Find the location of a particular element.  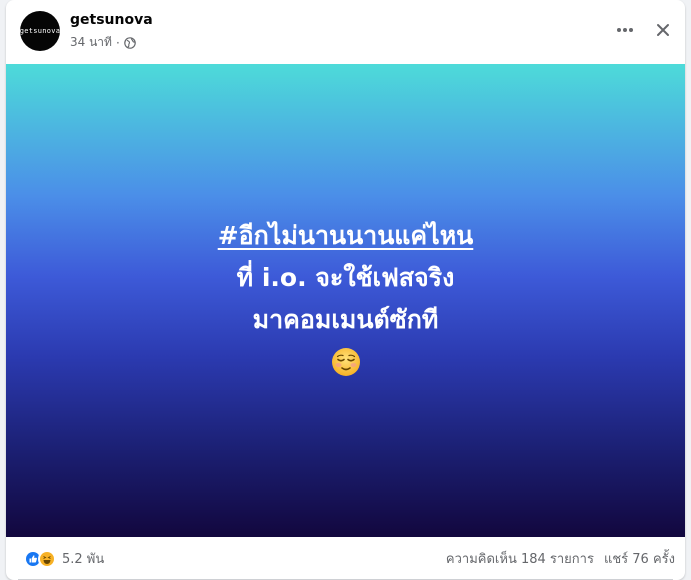

avatar: getsunova is located at coordinates (40, 31).